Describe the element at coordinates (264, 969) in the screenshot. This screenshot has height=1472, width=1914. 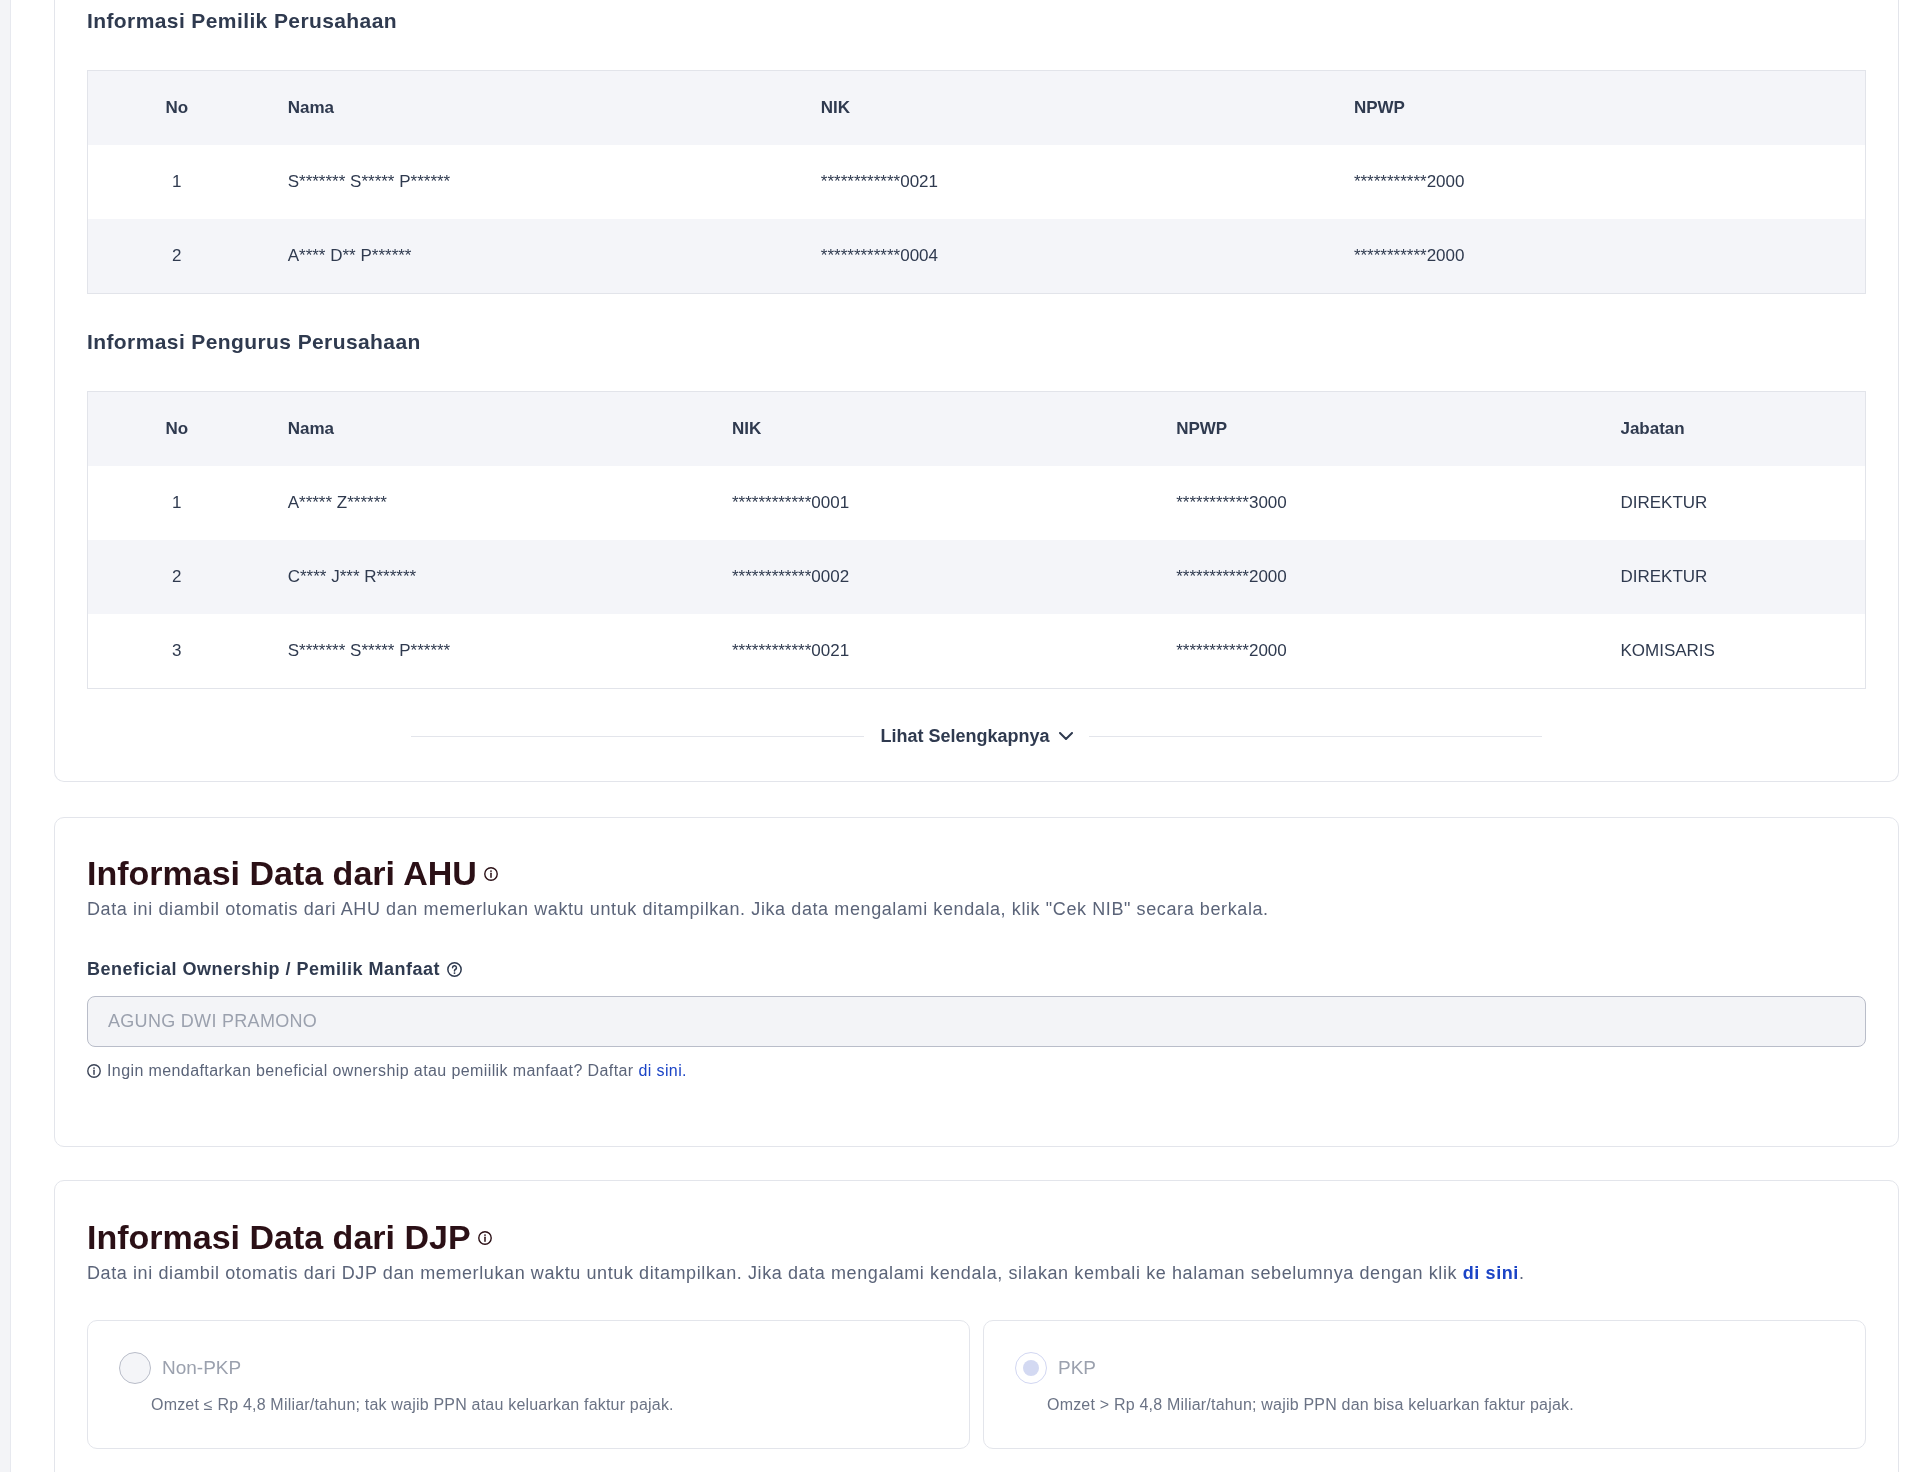
I see `field-label: Beneficial Ownership / Pemilik Manfaat` at that location.